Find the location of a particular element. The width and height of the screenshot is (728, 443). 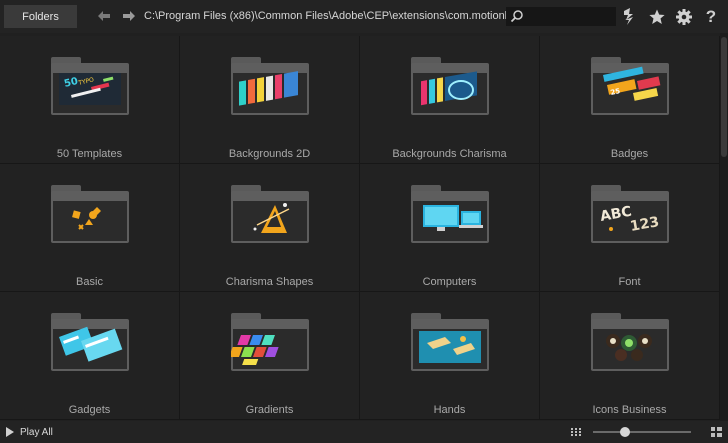

folder-tile: Gadgets is located at coordinates (90, 356).